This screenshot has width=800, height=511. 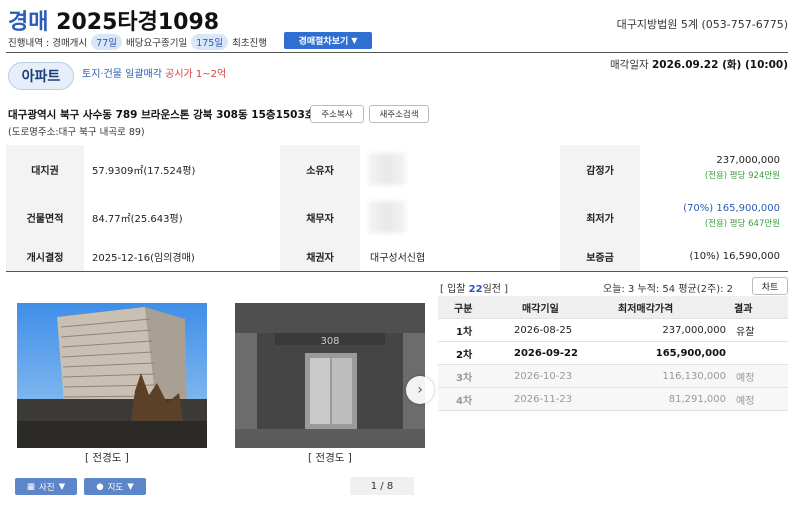 I want to click on dividend-days-badge: 175일, so click(x=210, y=42).